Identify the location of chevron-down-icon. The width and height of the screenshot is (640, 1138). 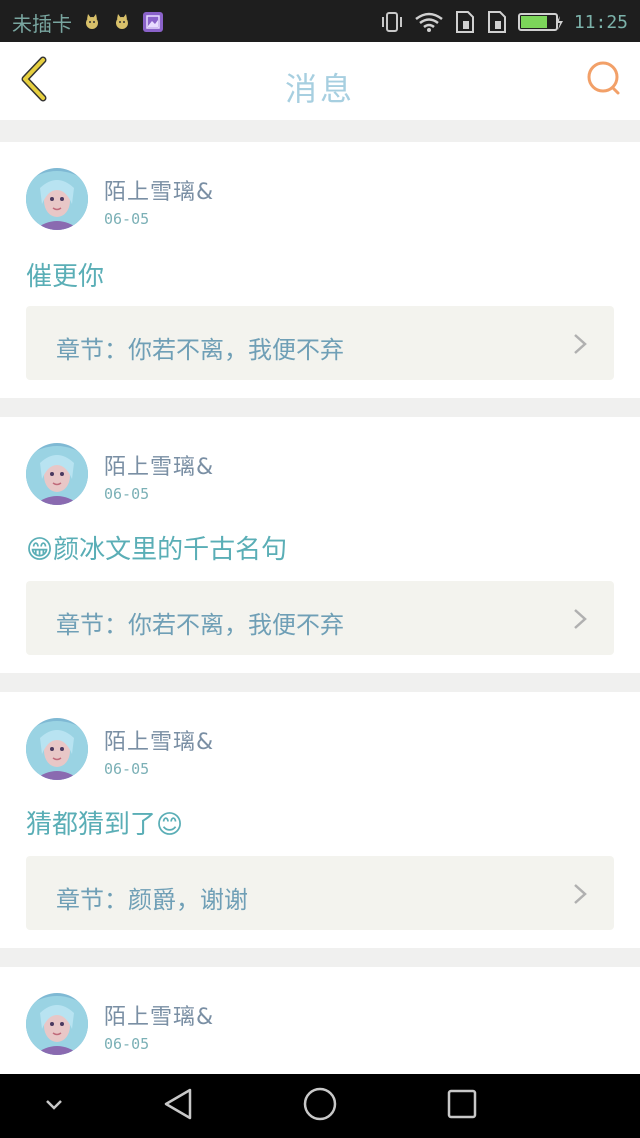
(54, 1106).